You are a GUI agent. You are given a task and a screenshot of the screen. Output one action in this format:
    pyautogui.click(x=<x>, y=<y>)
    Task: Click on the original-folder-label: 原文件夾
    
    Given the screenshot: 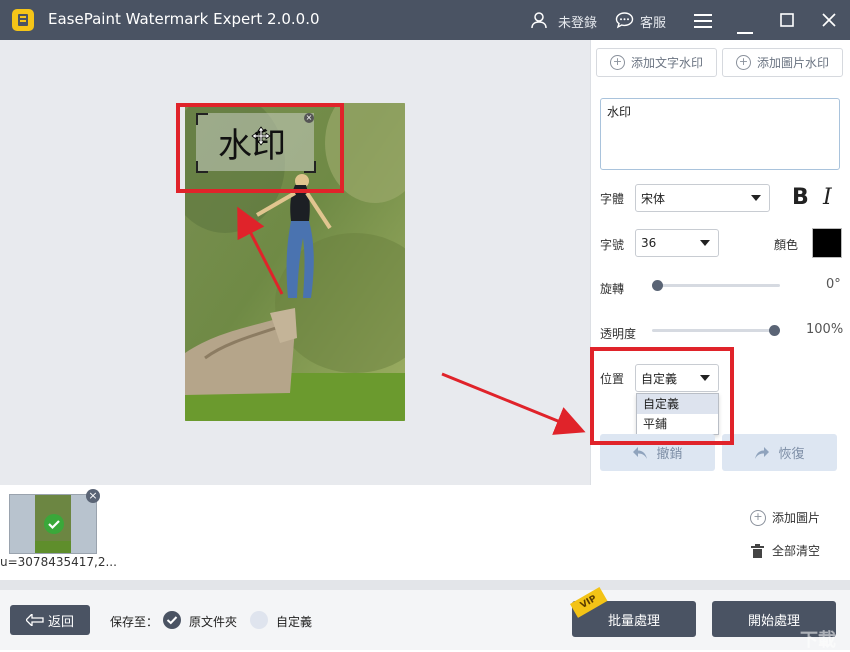 What is the action you would take?
    pyautogui.click(x=213, y=621)
    